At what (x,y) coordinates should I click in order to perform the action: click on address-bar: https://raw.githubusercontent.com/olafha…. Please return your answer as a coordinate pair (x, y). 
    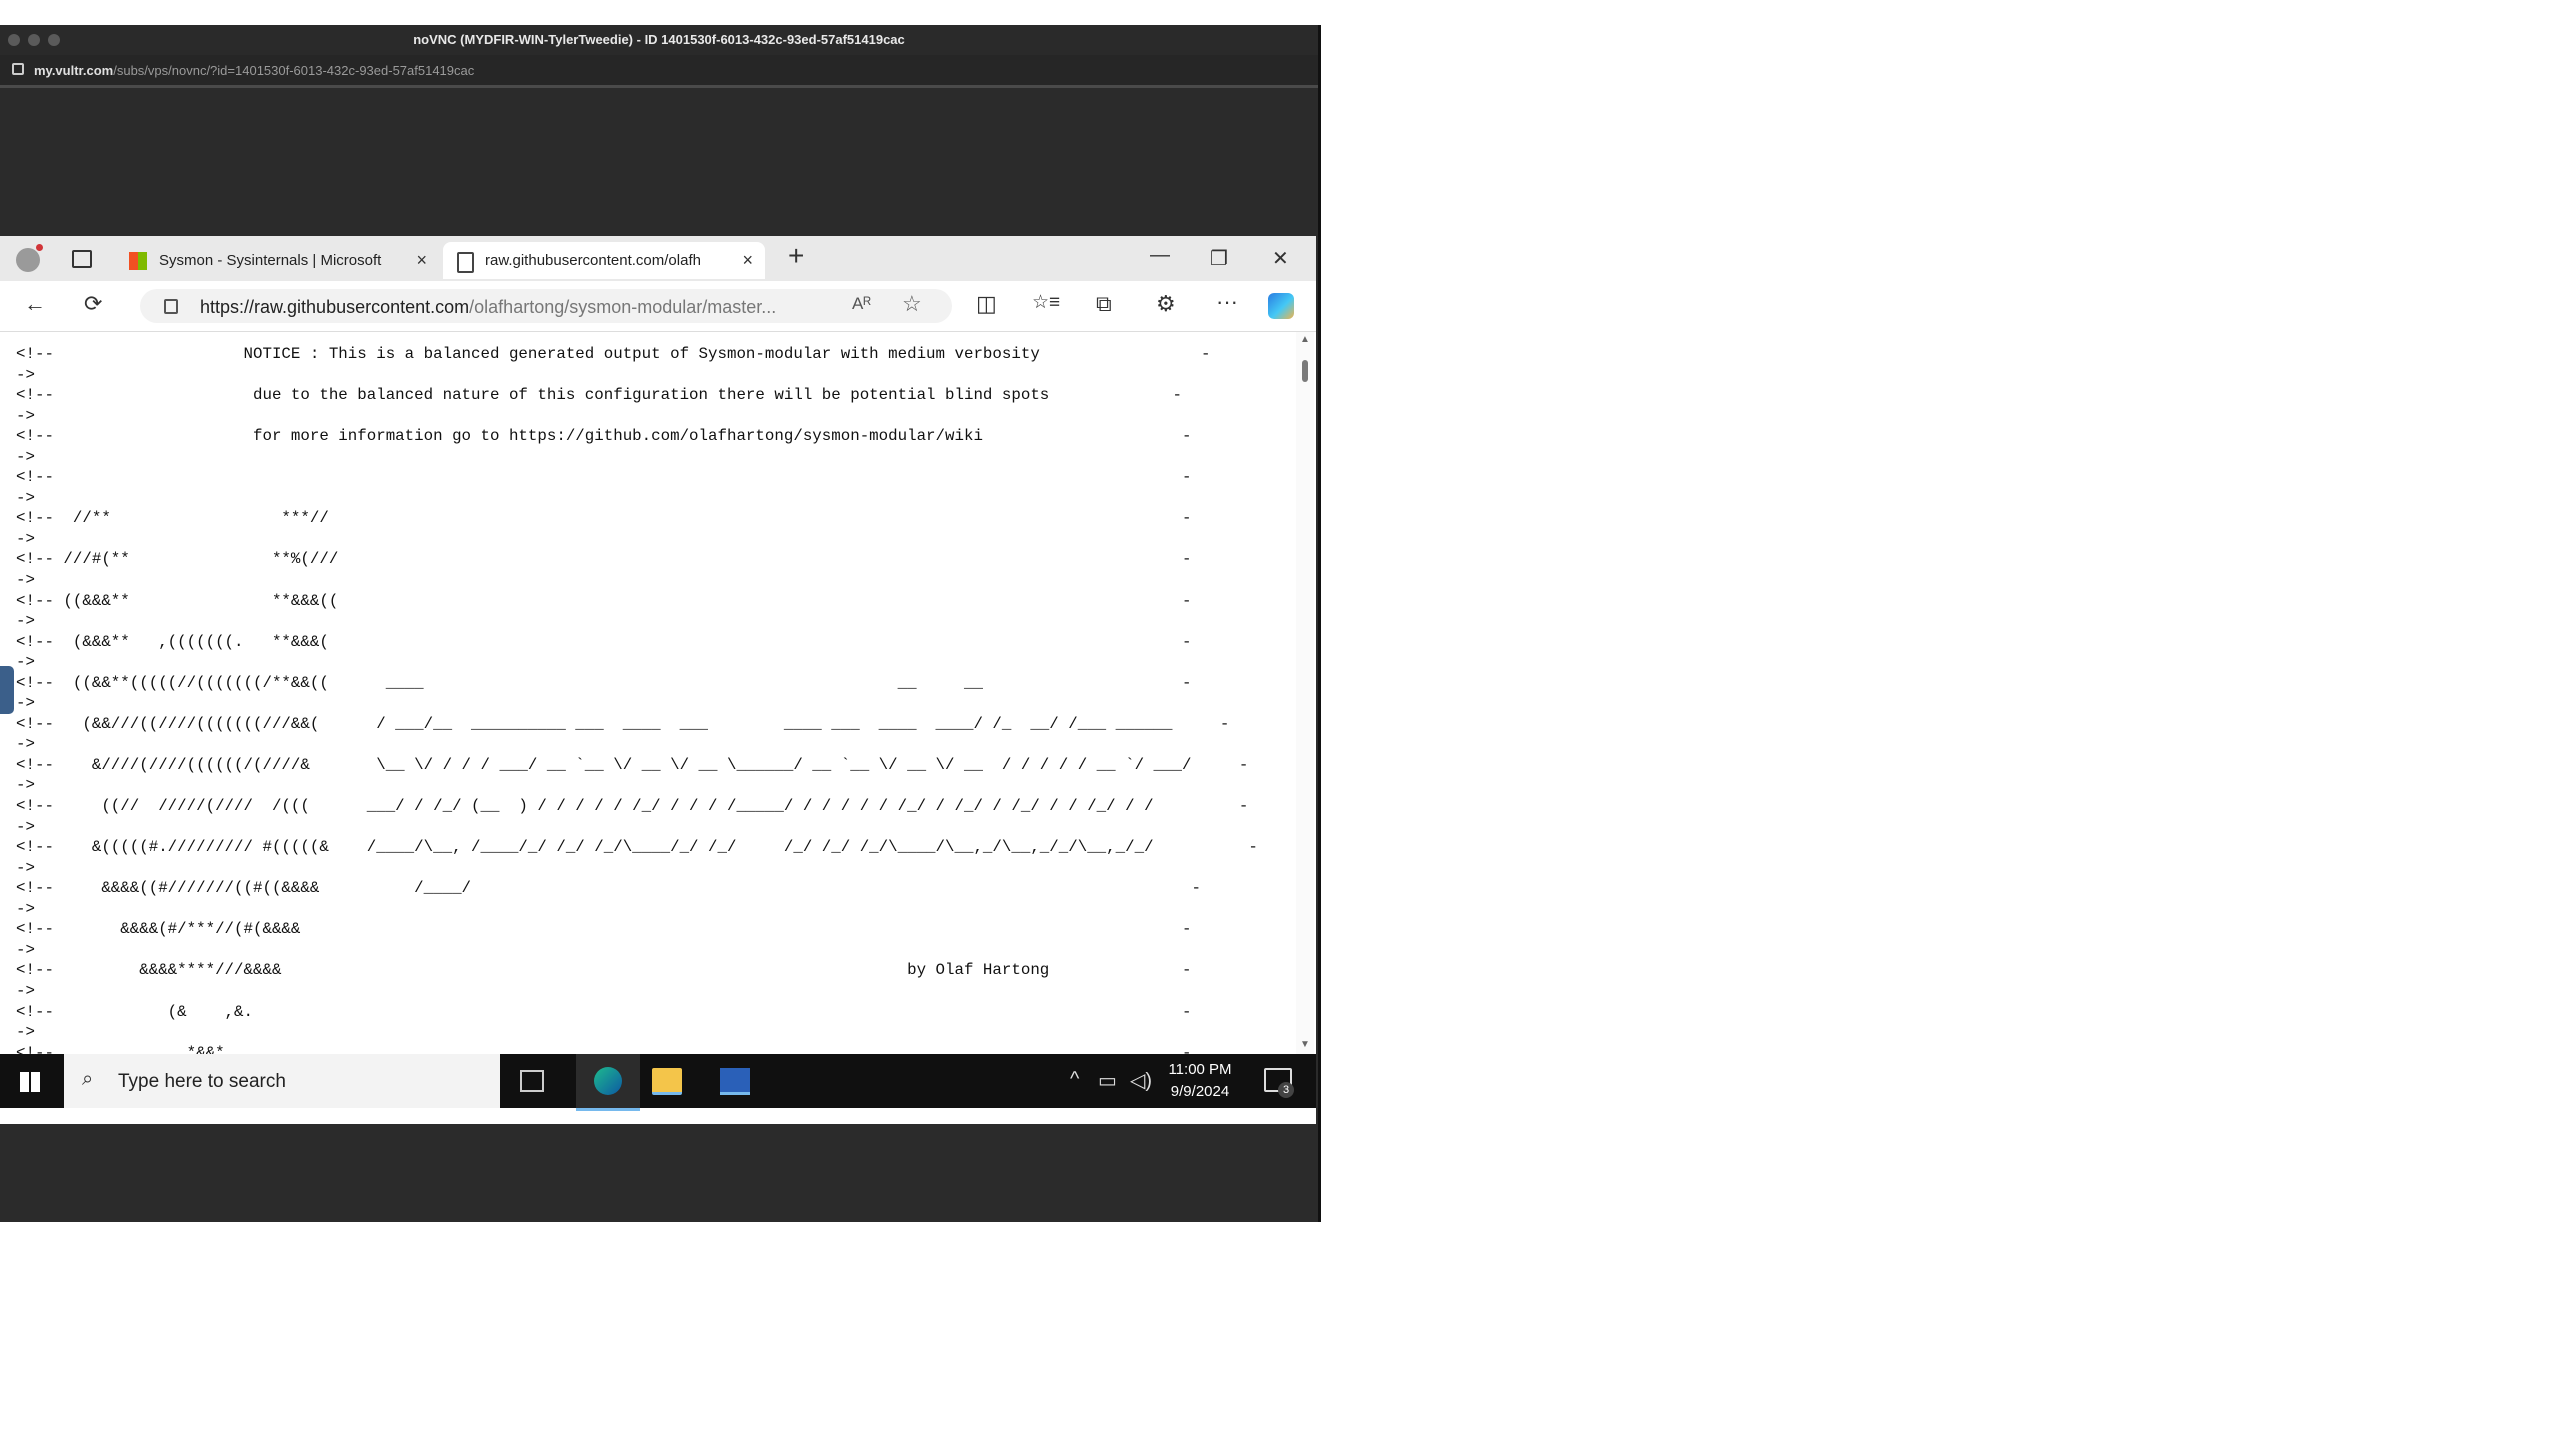
    Looking at the image, I should click on (546, 306).